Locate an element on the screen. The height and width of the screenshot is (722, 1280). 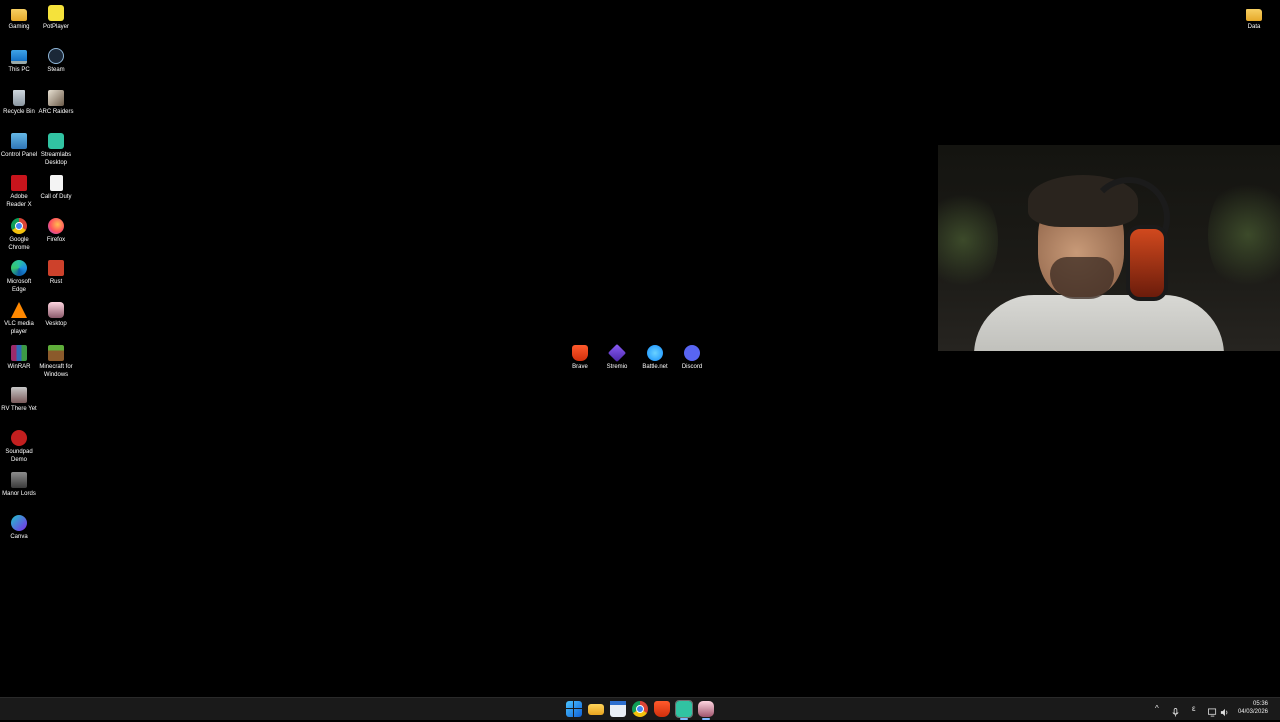
person-beard is located at coordinates (1082, 278).